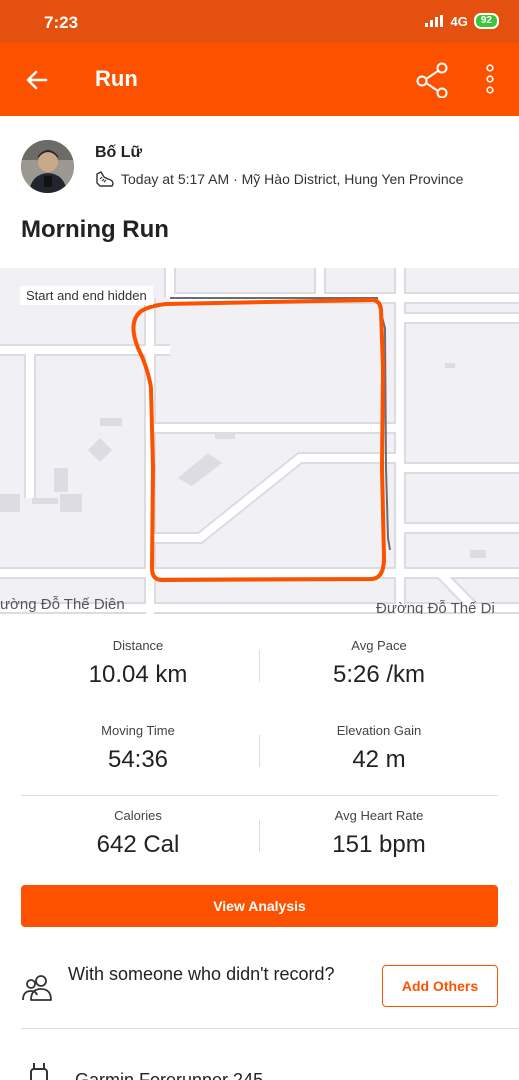 Image resolution: width=519 pixels, height=1080 pixels. Describe the element at coordinates (440, 986) in the screenshot. I see `add-others-button: Add Others` at that location.